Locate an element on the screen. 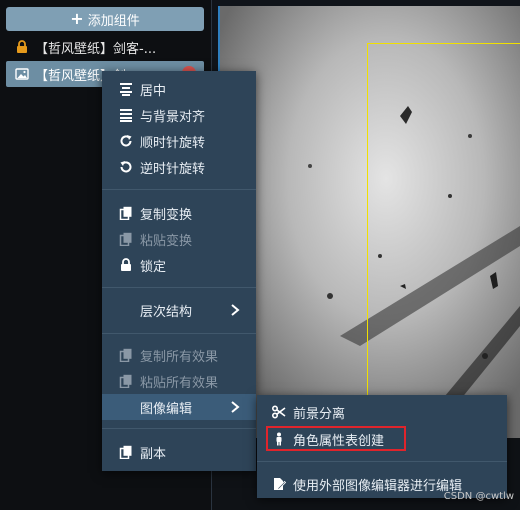 Image resolution: width=520 pixels, height=510 pixels. menu-item-lock: 锁定 is located at coordinates (179, 265).